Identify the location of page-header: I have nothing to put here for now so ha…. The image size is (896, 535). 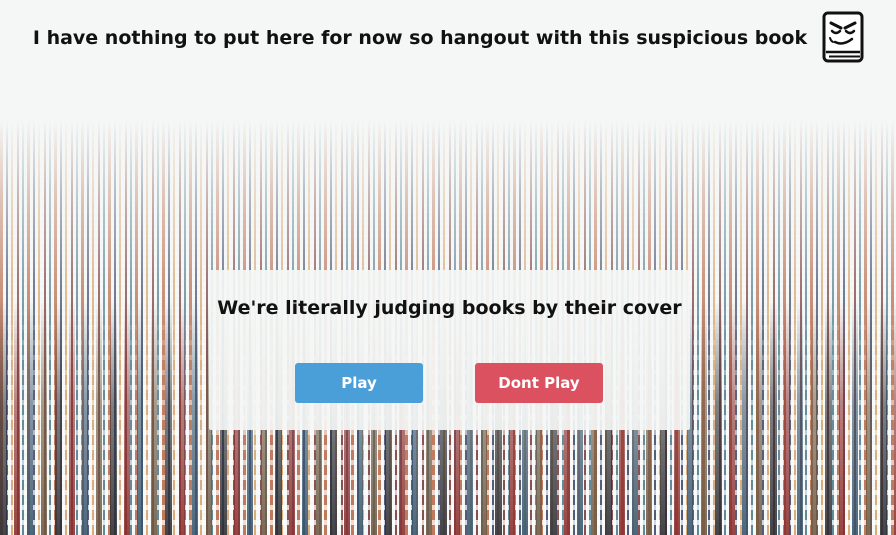
(448, 39).